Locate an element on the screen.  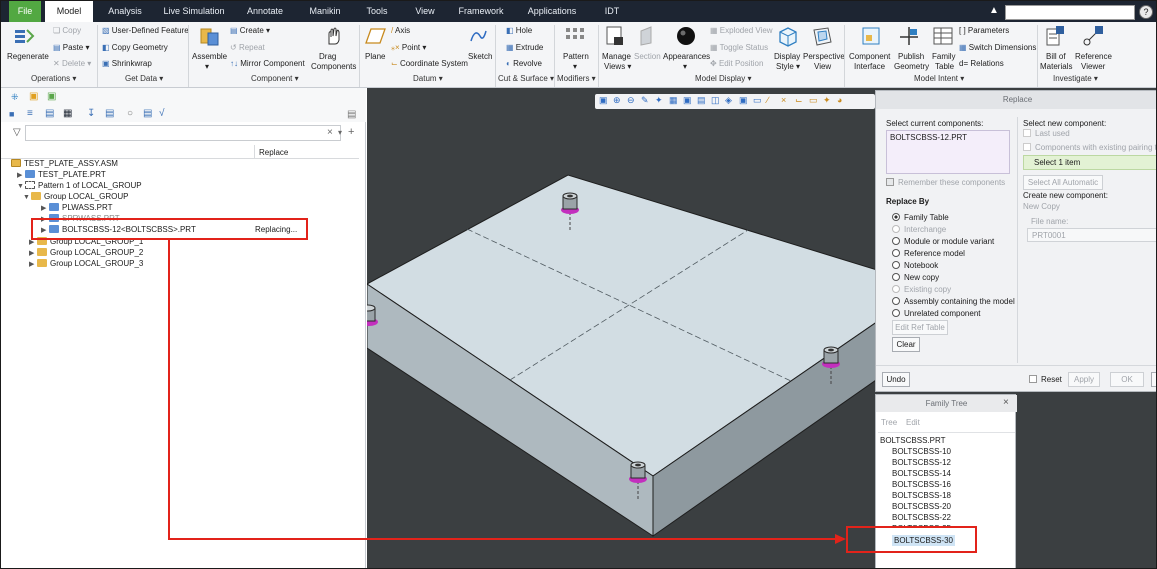
tab-view: View is located at coordinates (425, 11).